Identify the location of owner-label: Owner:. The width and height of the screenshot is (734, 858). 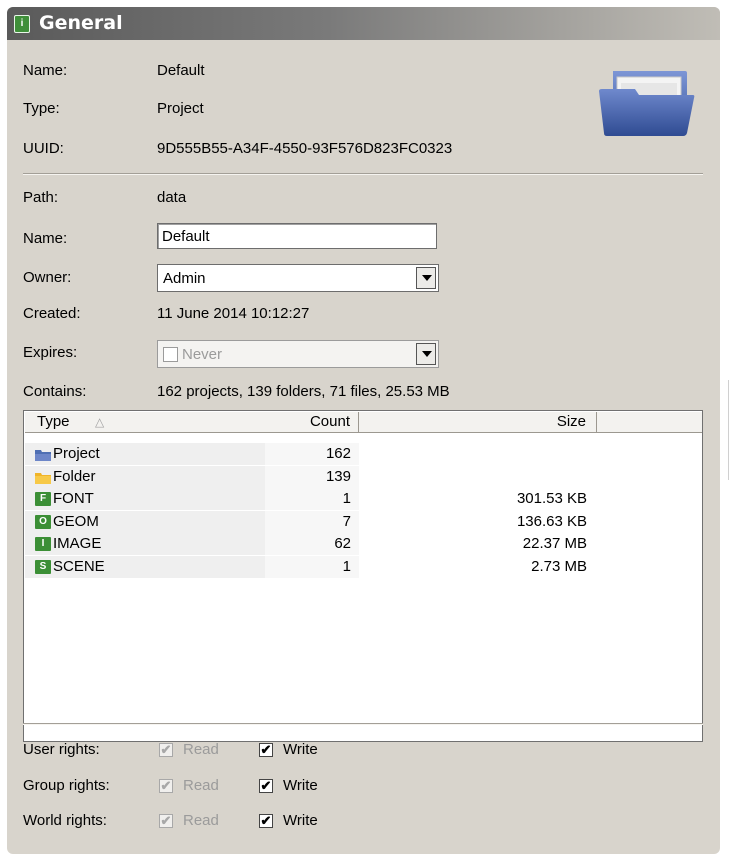
(47, 277).